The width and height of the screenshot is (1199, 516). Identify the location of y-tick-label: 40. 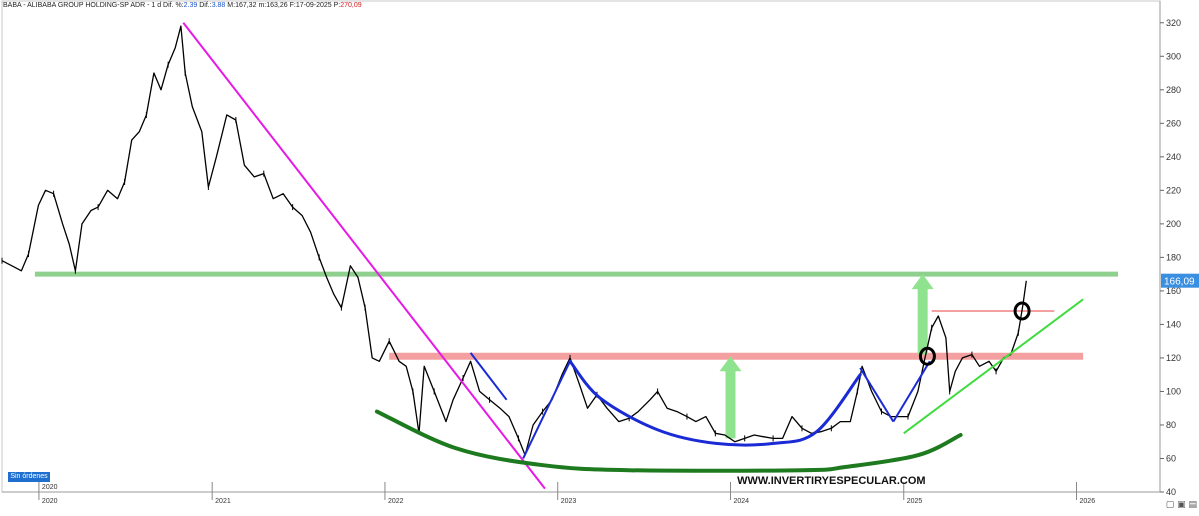
(1171, 492).